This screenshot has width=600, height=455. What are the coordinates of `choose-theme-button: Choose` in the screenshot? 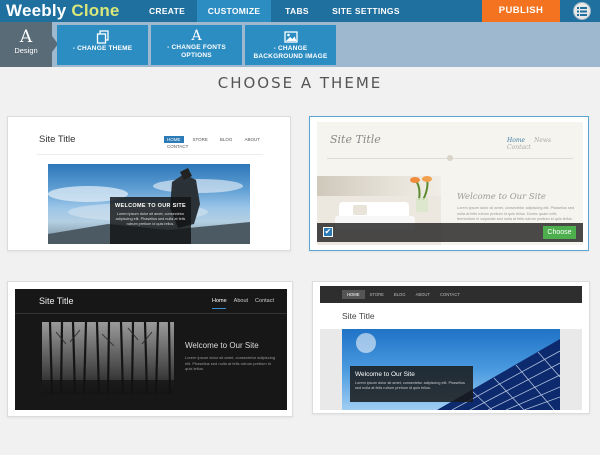 It's located at (559, 232).